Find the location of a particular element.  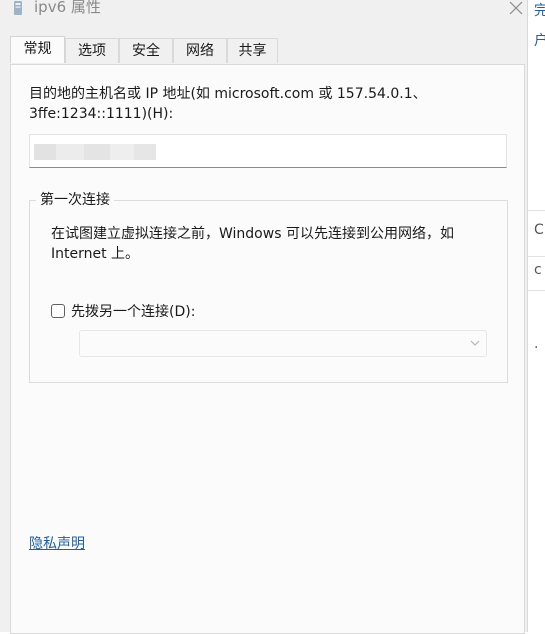

first-connect-legend: 第一次连接 is located at coordinates (75, 200).